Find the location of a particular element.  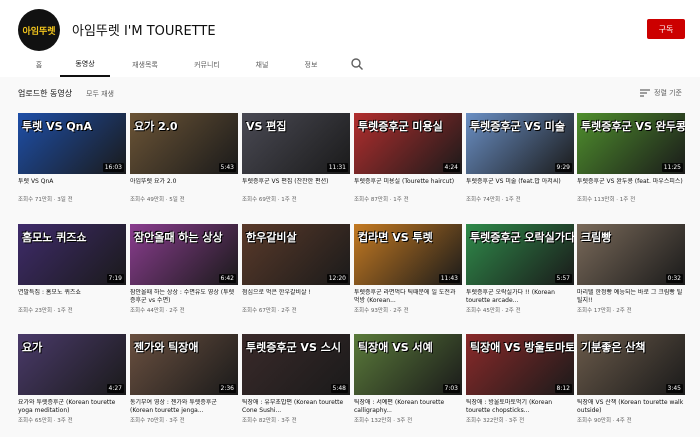

video-thumbnail: 기분좋은 산책 3:45 is located at coordinates (631, 364).